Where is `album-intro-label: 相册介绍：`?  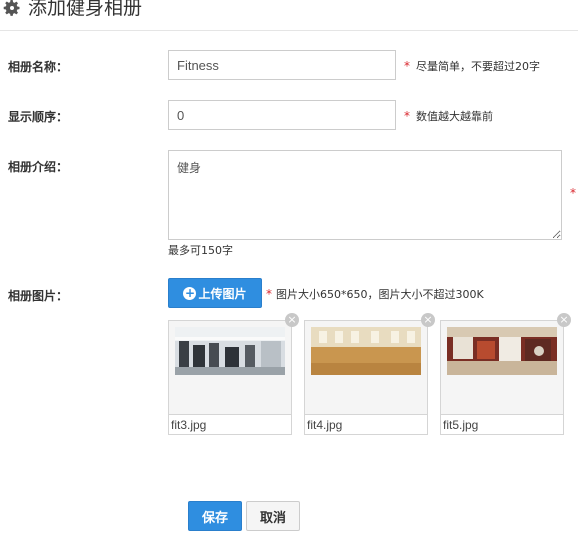 album-intro-label: 相册介绍： is located at coordinates (38, 167).